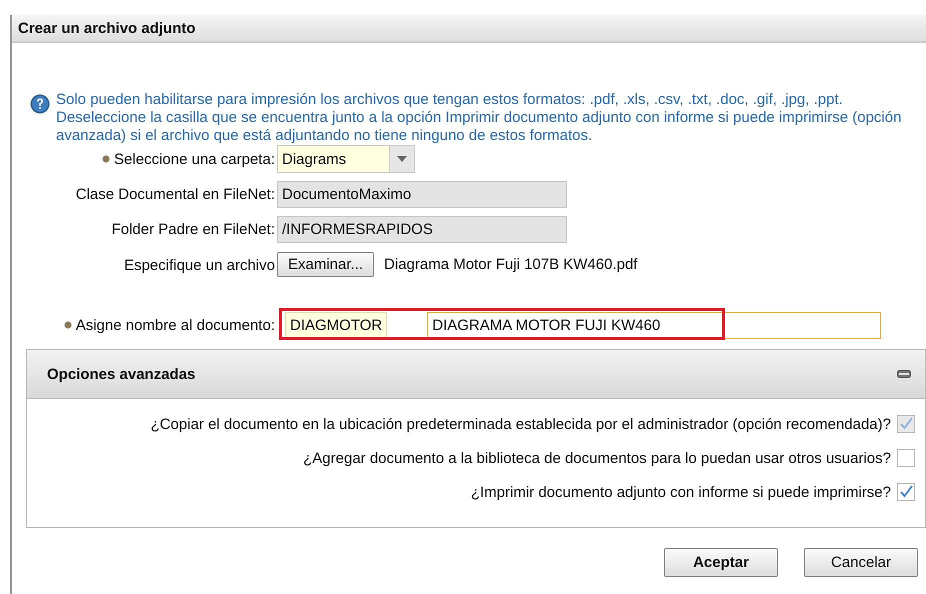  I want to click on readonly-field: DocumentoMaximo, so click(422, 194).